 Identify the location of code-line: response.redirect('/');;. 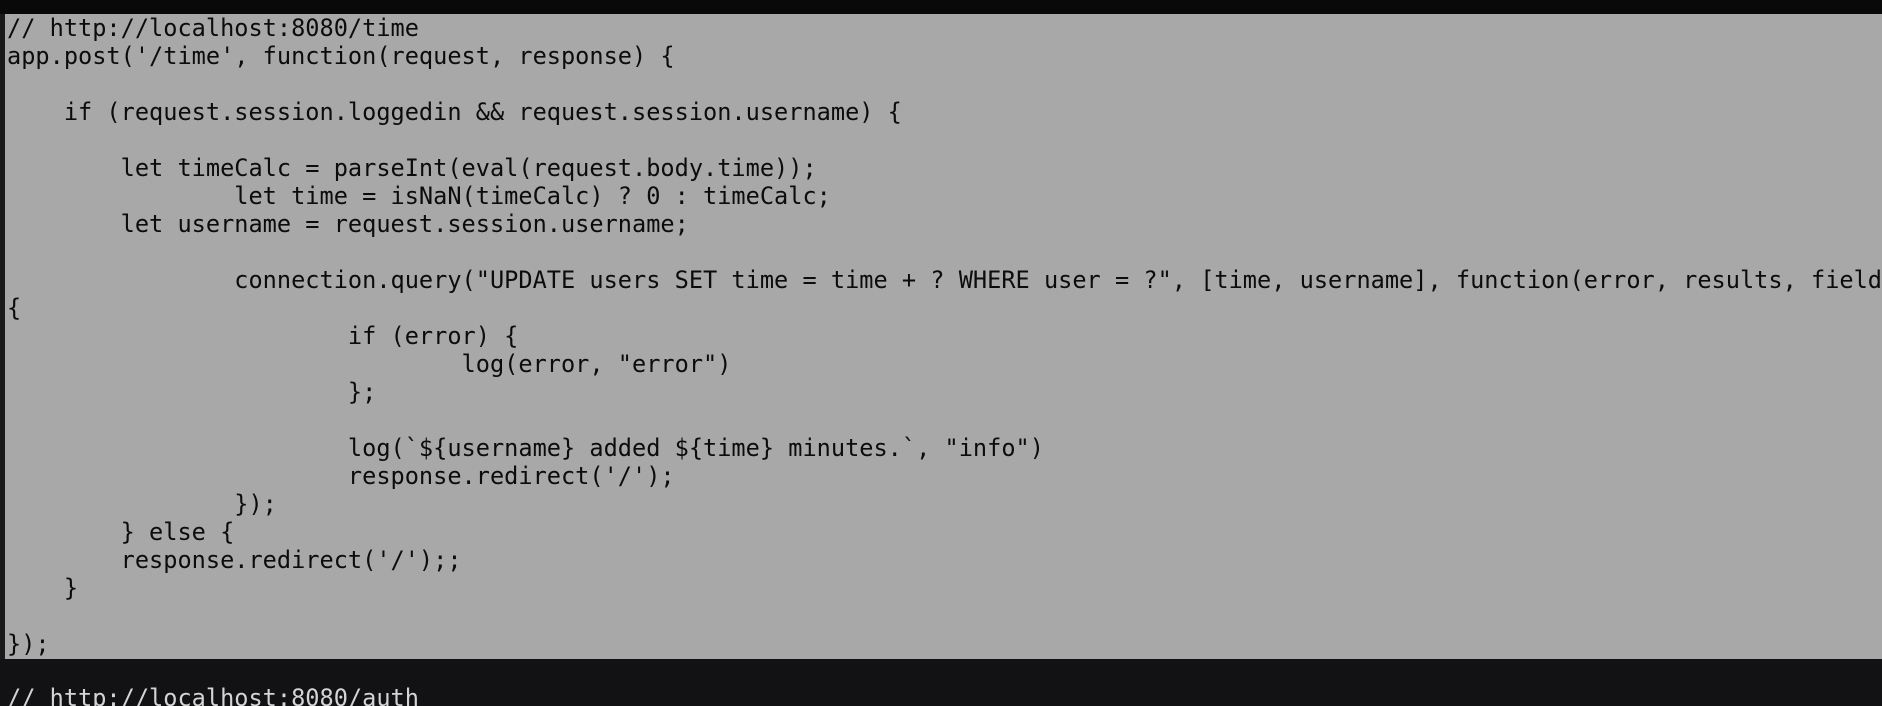
(234, 560).